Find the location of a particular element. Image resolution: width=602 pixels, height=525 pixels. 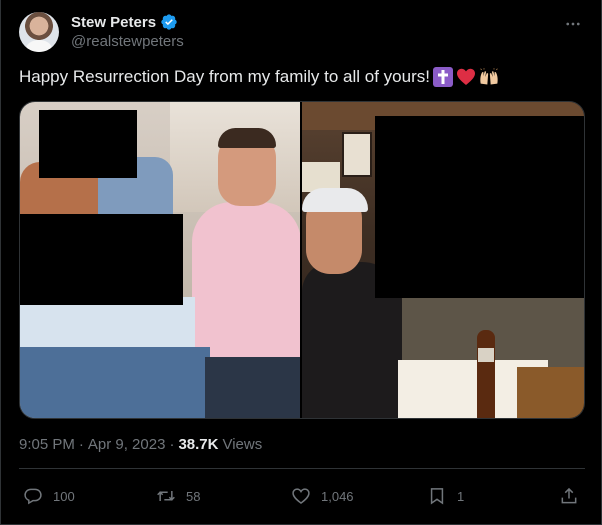

divider is located at coordinates (302, 468).